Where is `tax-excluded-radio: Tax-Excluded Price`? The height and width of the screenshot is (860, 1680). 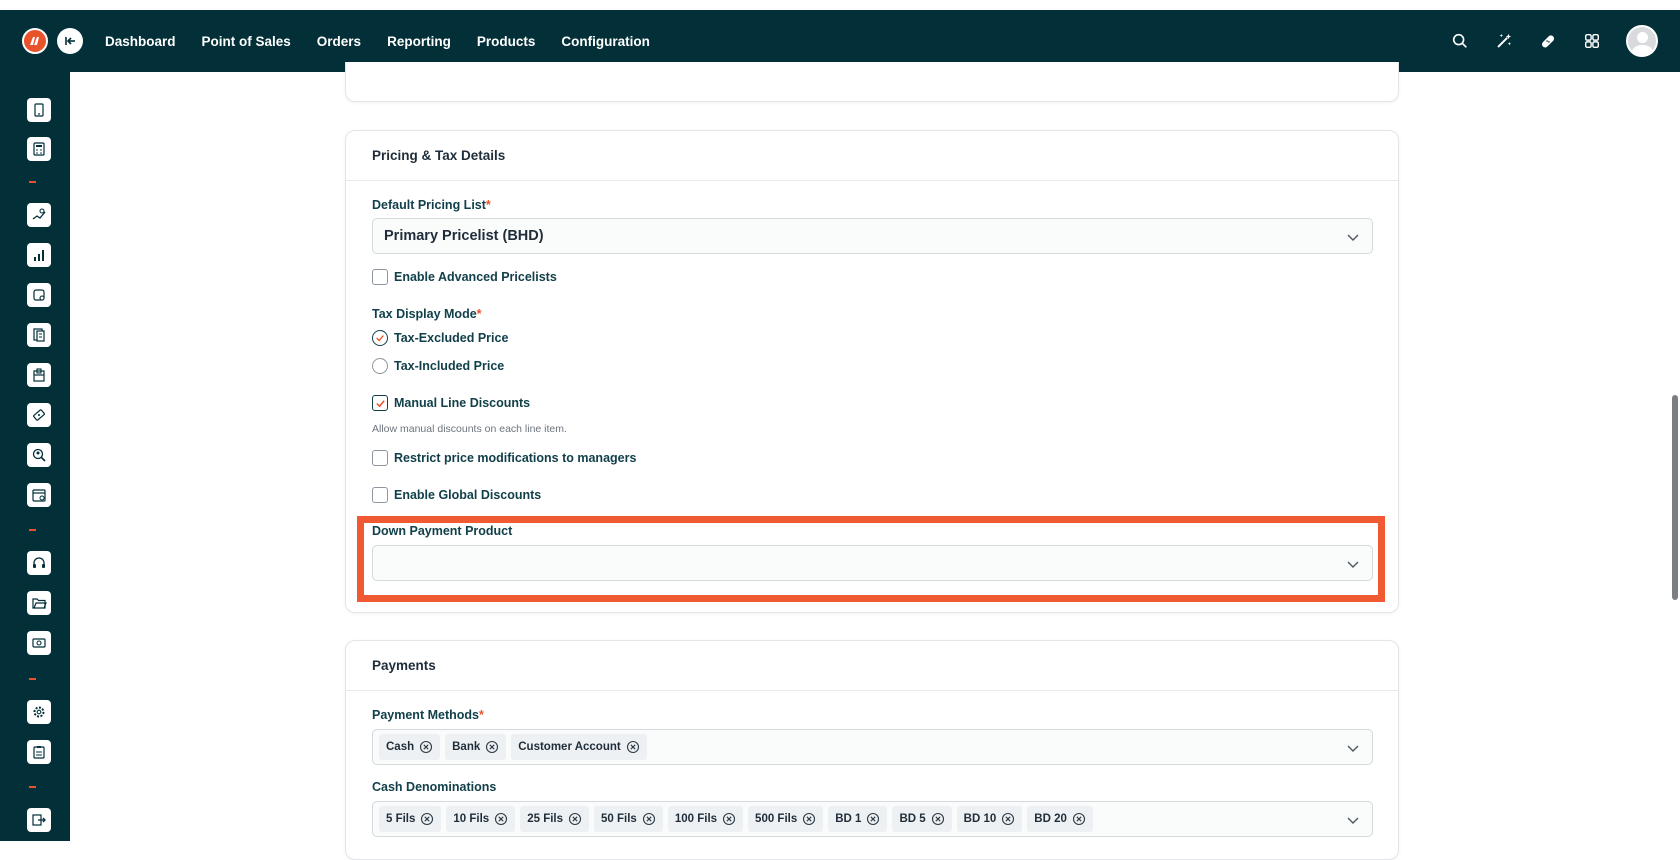
tax-excluded-radio: Tax-Excluded Price is located at coordinates (440, 338).